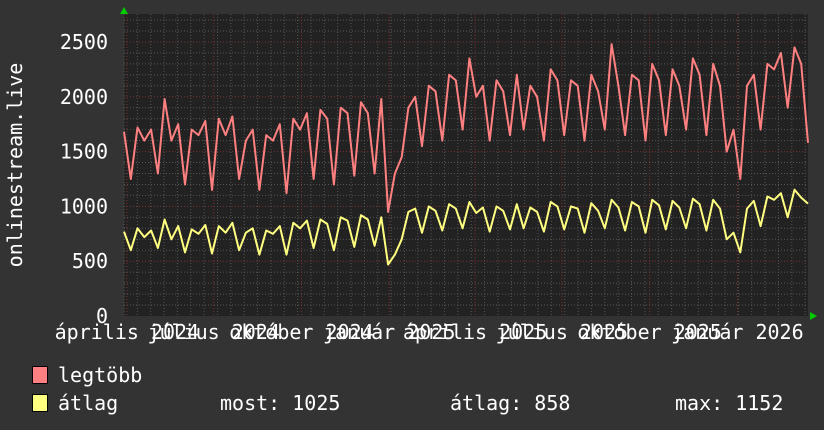  What do you see at coordinates (737, 332) in the screenshot?
I see `x-tick-label: január 2026` at bounding box center [737, 332].